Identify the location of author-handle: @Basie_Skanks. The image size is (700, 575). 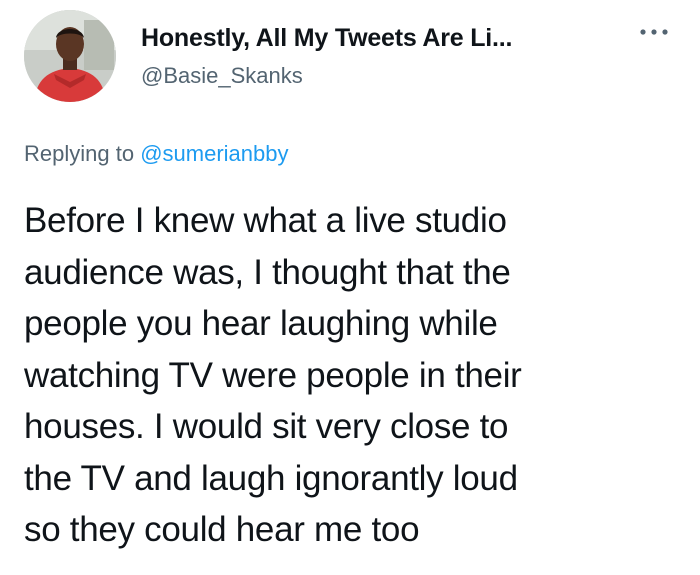
(222, 76).